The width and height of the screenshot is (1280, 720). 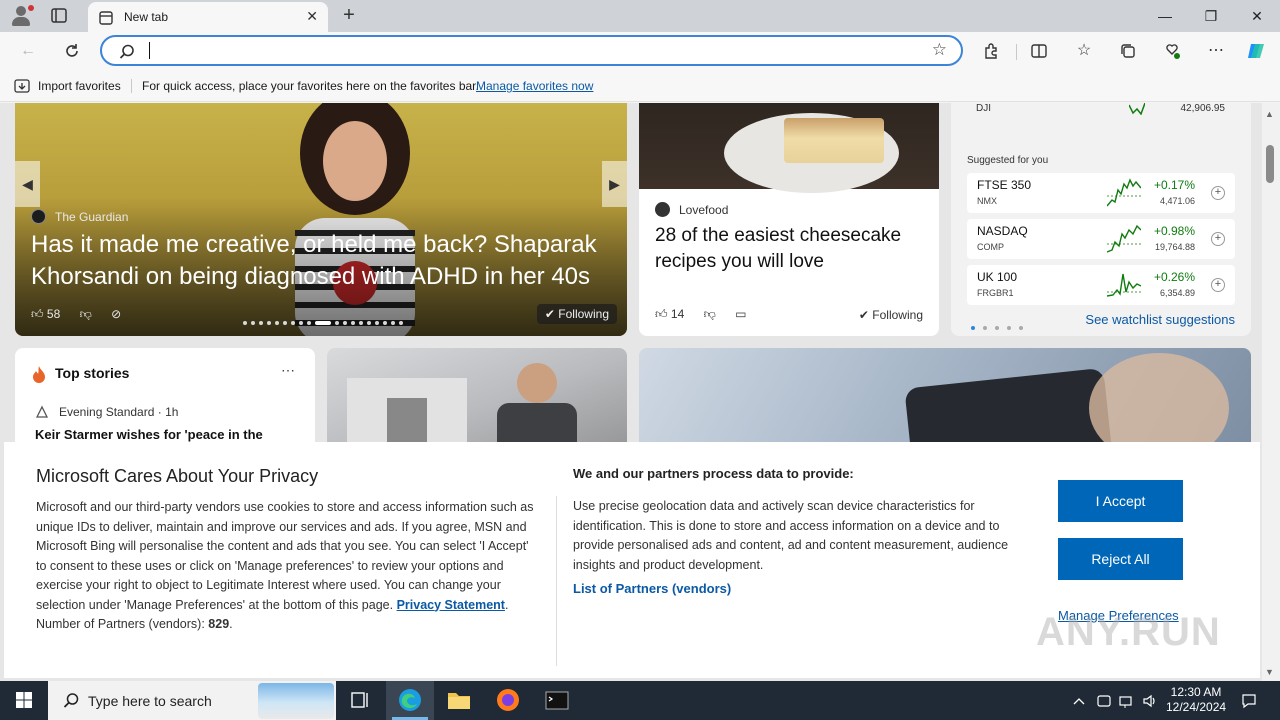 I want to click on page-scrollbar: ▲ ▼, so click(x=1271, y=392).